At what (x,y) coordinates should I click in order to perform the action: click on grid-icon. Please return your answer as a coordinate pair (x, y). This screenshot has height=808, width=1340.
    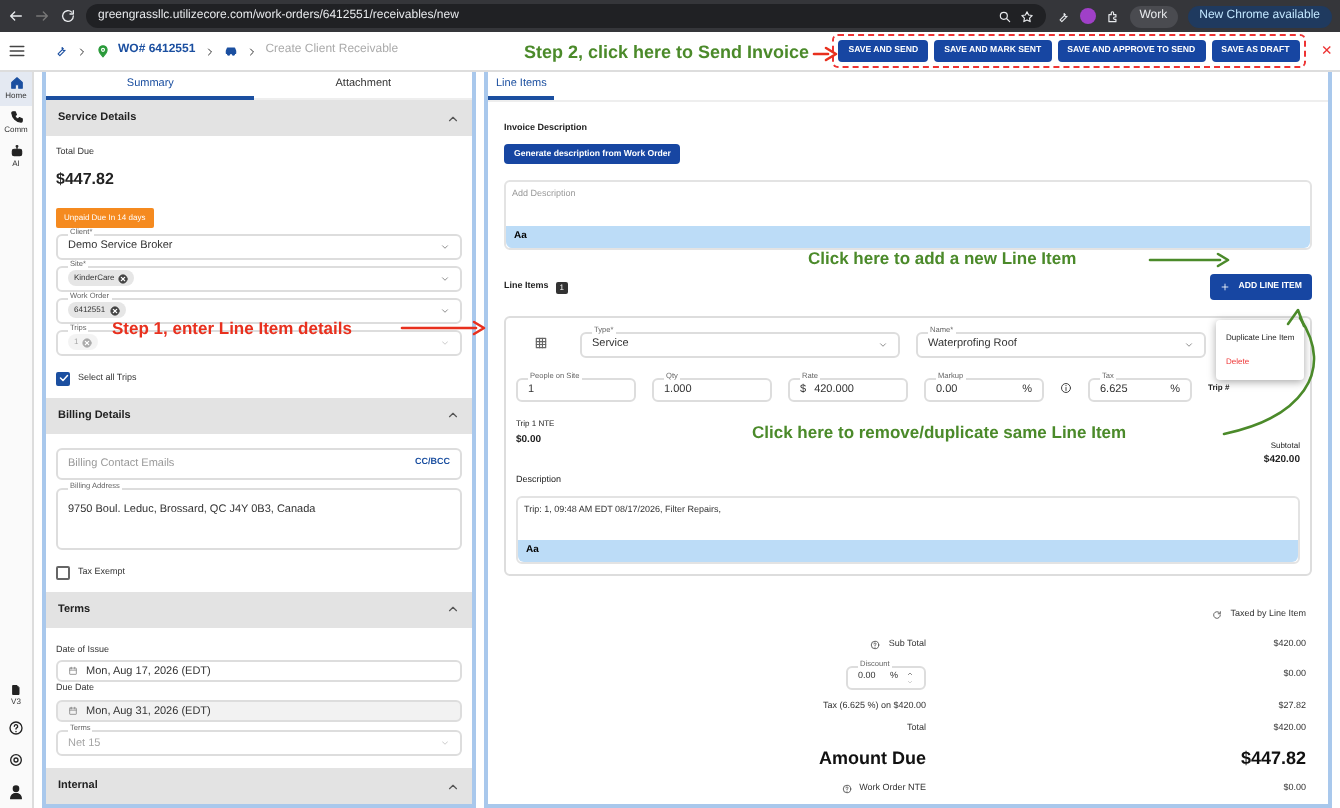
    Looking at the image, I should click on (540, 342).